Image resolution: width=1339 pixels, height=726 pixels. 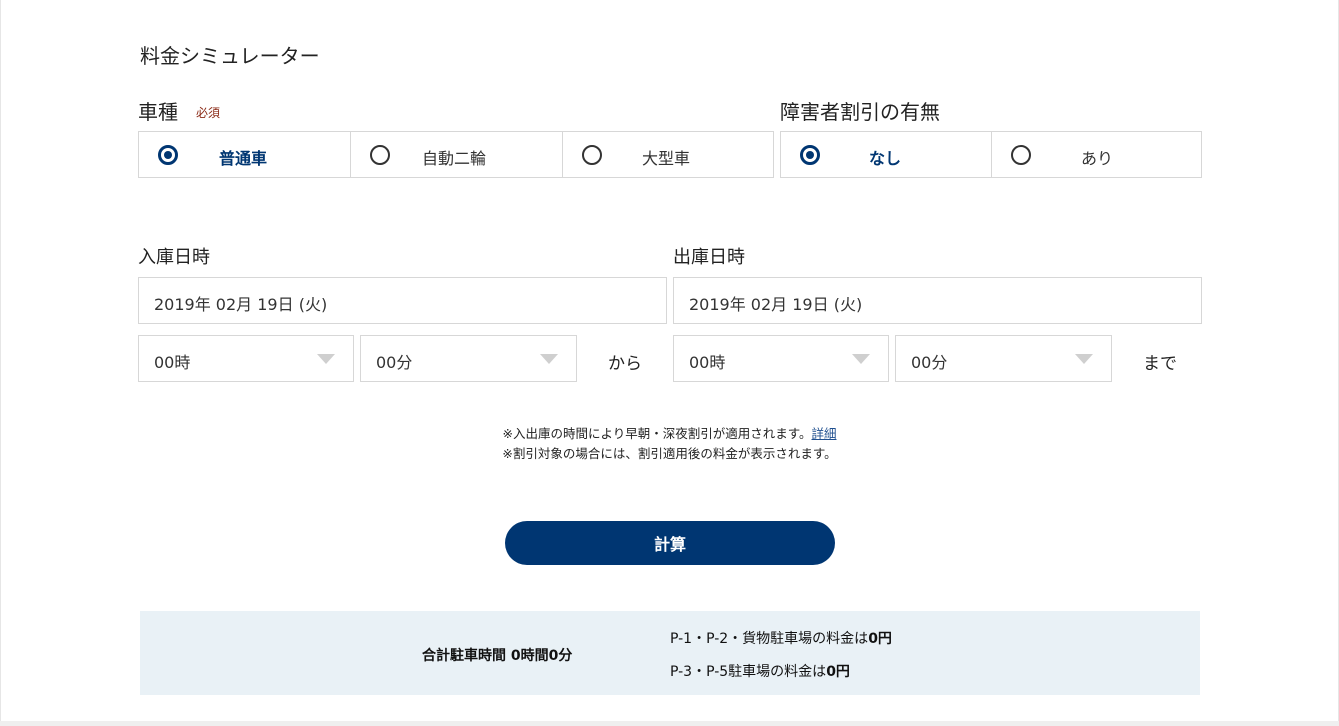 I want to click on total-parking-time: 合計駐車時間 0時間0分, so click(x=497, y=656).